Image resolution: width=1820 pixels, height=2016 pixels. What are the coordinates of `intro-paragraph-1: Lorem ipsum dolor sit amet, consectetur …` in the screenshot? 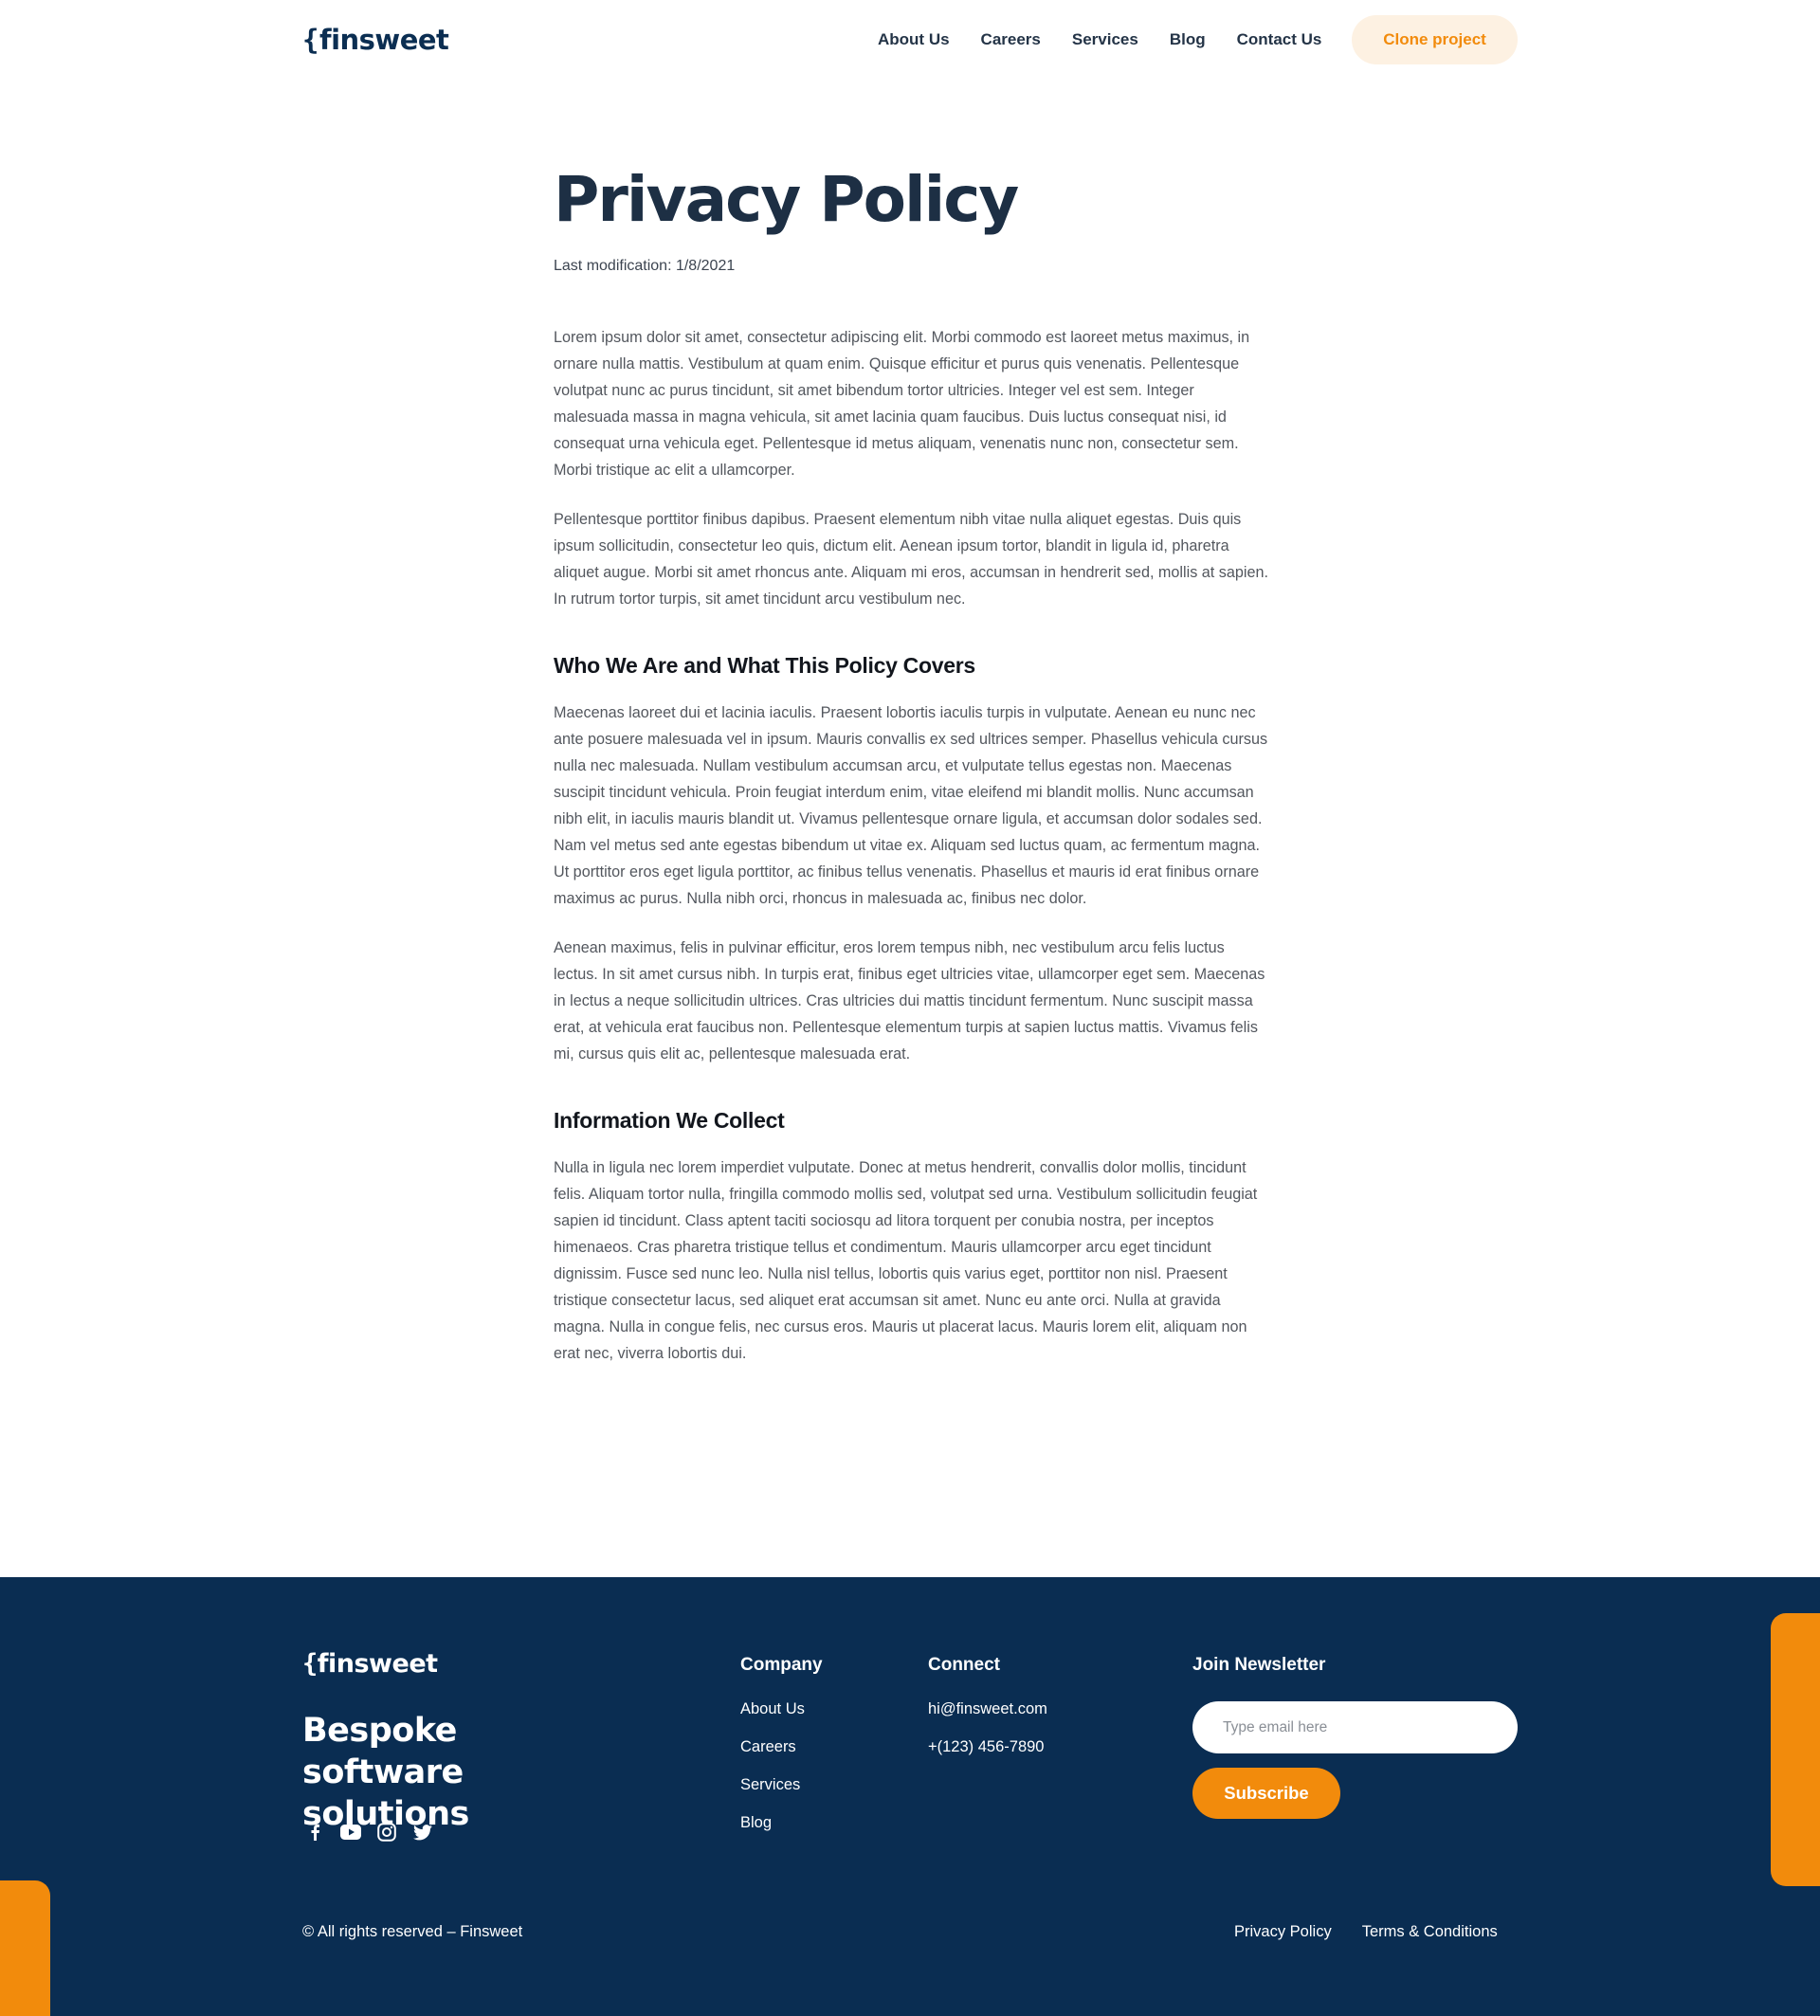 It's located at (902, 404).